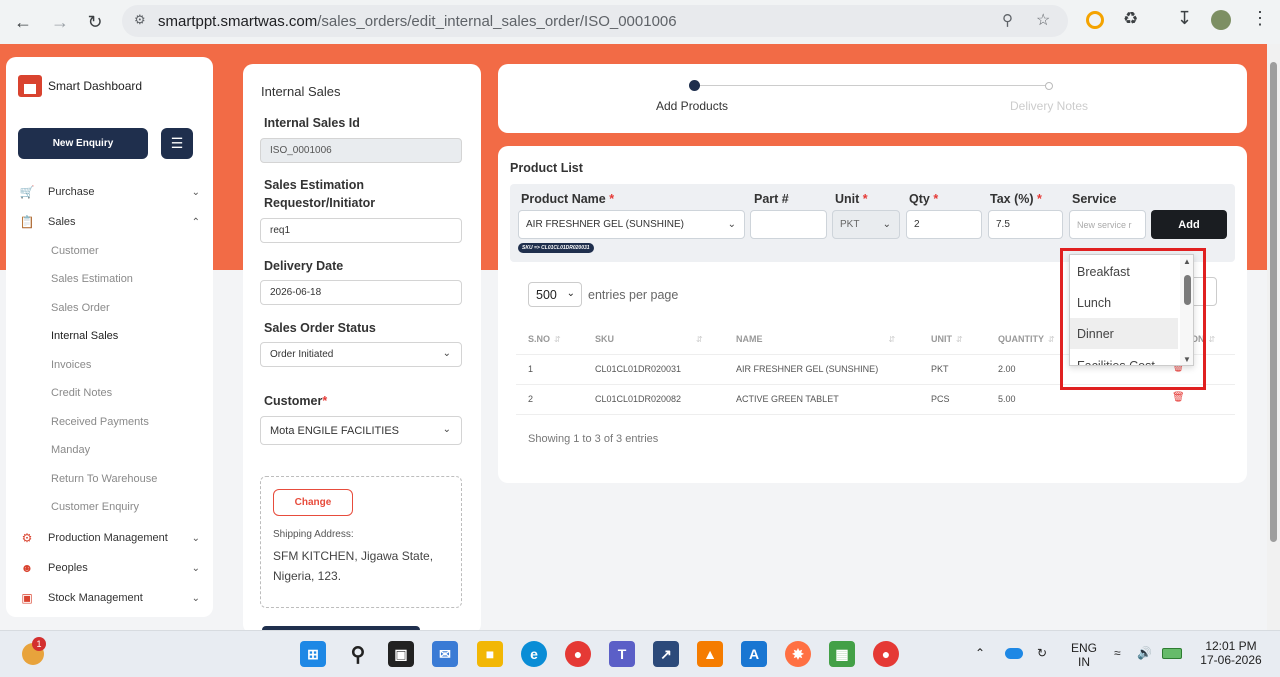 This screenshot has width=1280, height=677. What do you see at coordinates (110, 568) in the screenshot?
I see `sidebar-item-peoples: ☻ Peoples ⌄` at bounding box center [110, 568].